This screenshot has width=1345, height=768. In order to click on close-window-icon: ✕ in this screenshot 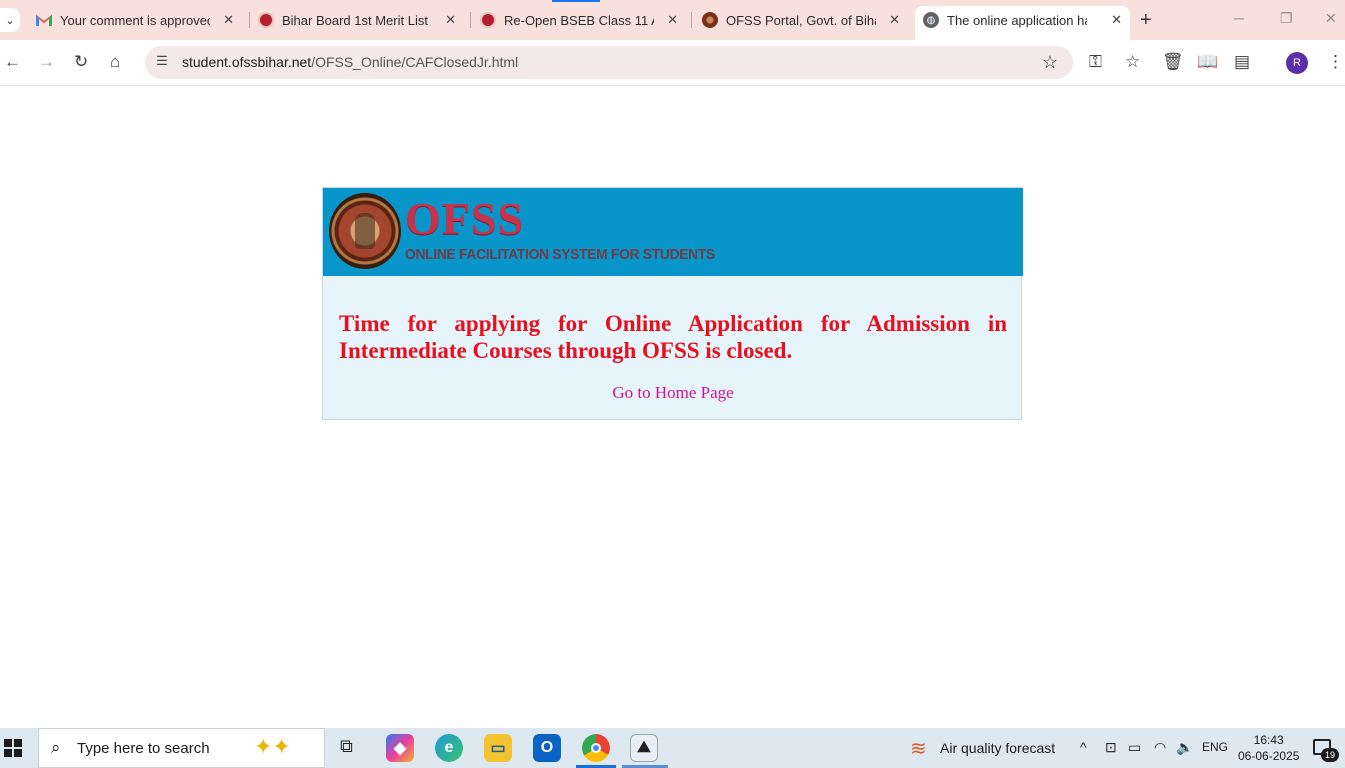, I will do `click(1331, 18)`.